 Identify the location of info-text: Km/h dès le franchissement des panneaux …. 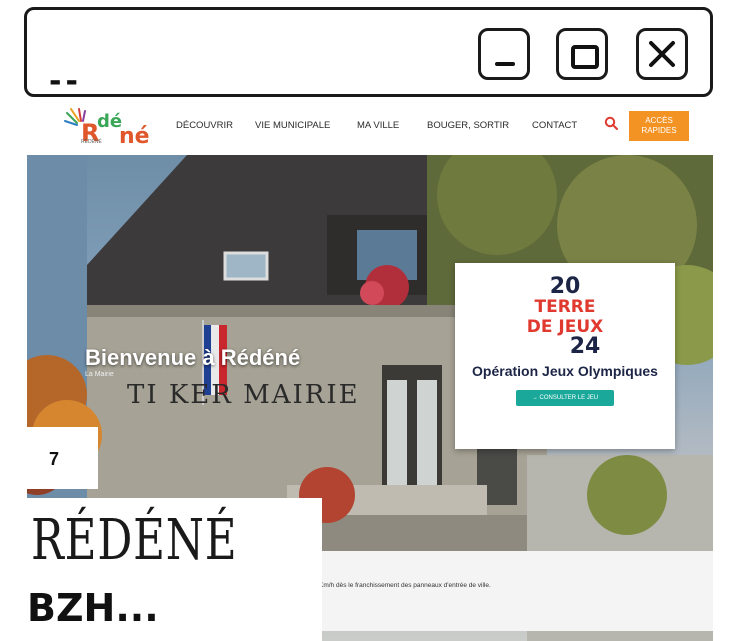
(405, 585).